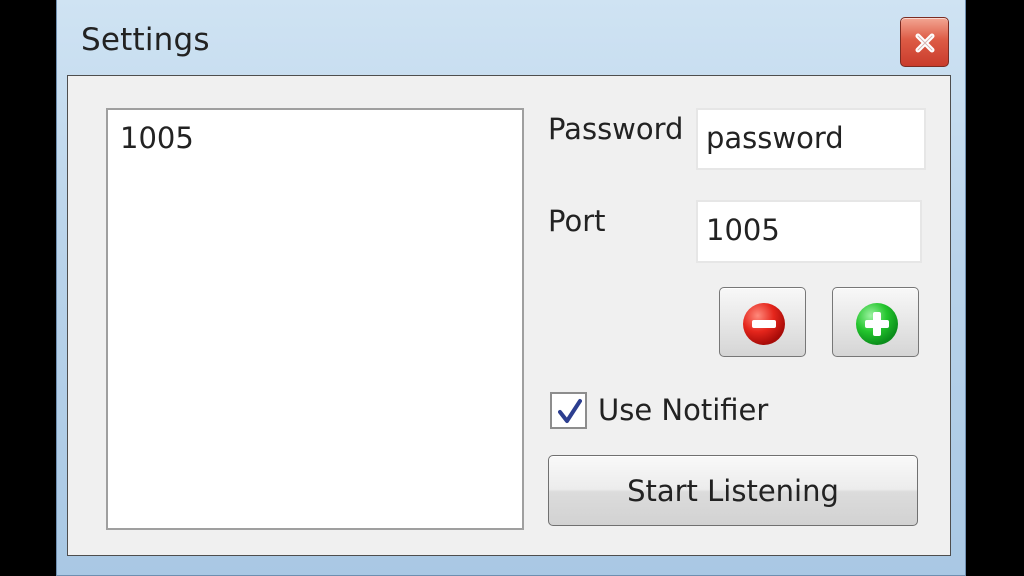 The image size is (1024, 576). What do you see at coordinates (145, 40) in the screenshot?
I see `window-title: Settings` at bounding box center [145, 40].